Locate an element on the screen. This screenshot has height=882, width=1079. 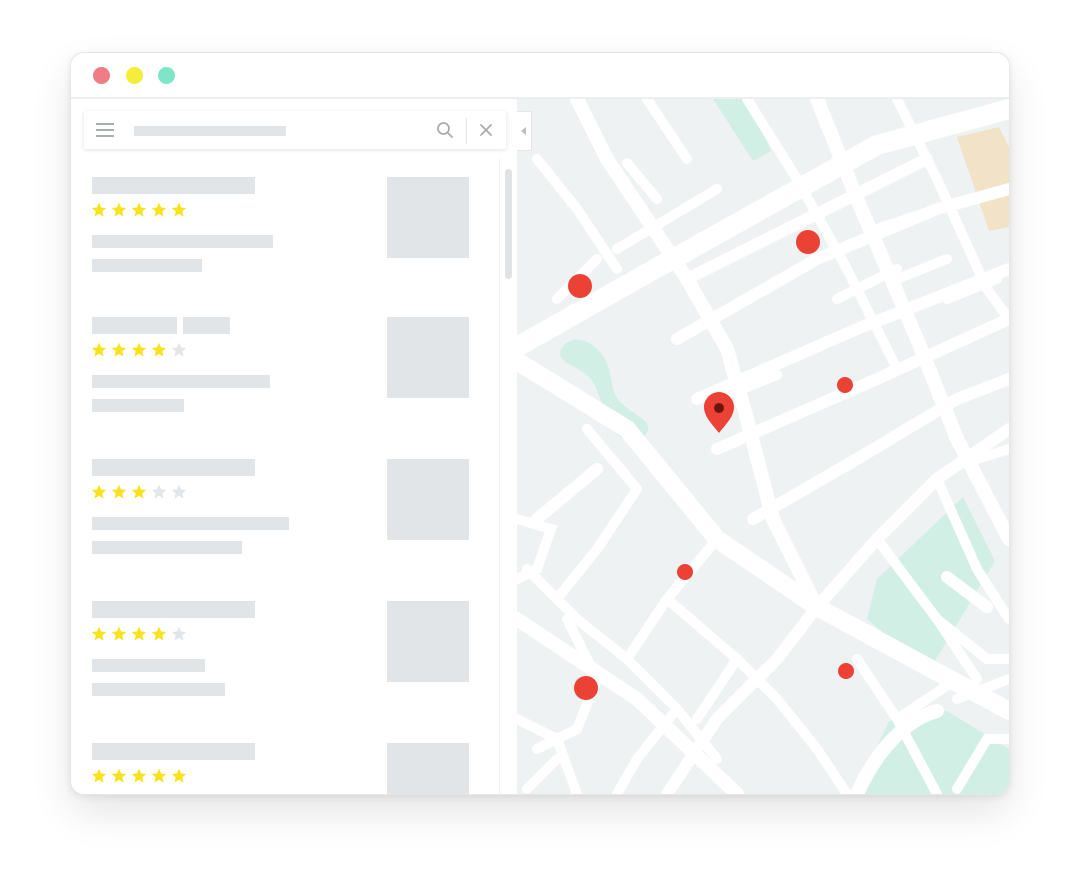
search-divider is located at coordinates (466, 131).